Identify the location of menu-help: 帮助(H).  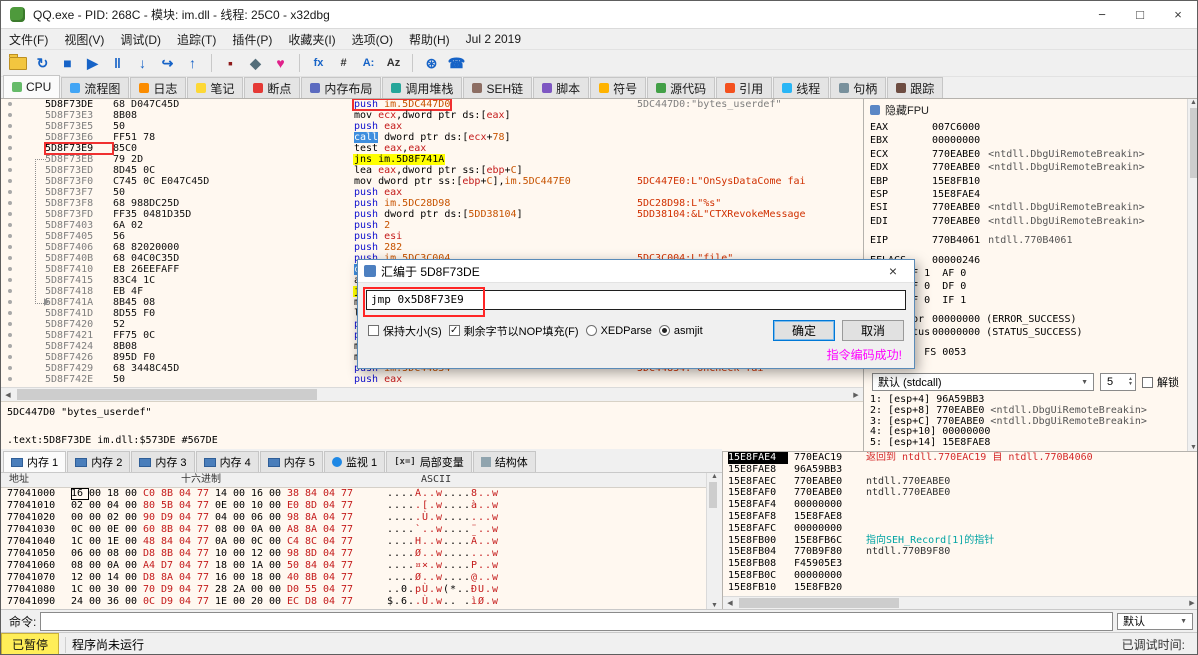
(429, 39).